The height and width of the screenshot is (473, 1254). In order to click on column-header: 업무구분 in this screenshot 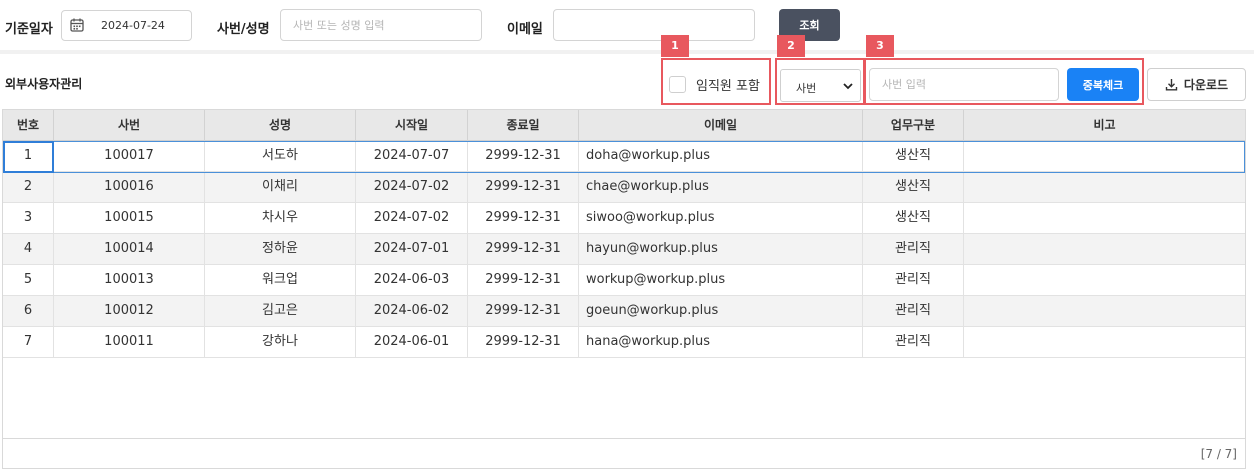, I will do `click(913, 125)`.